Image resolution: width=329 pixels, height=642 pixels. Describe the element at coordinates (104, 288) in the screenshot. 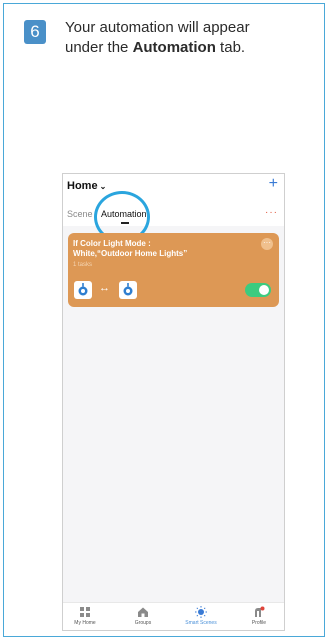

I see `arrow-icon: ↔` at that location.